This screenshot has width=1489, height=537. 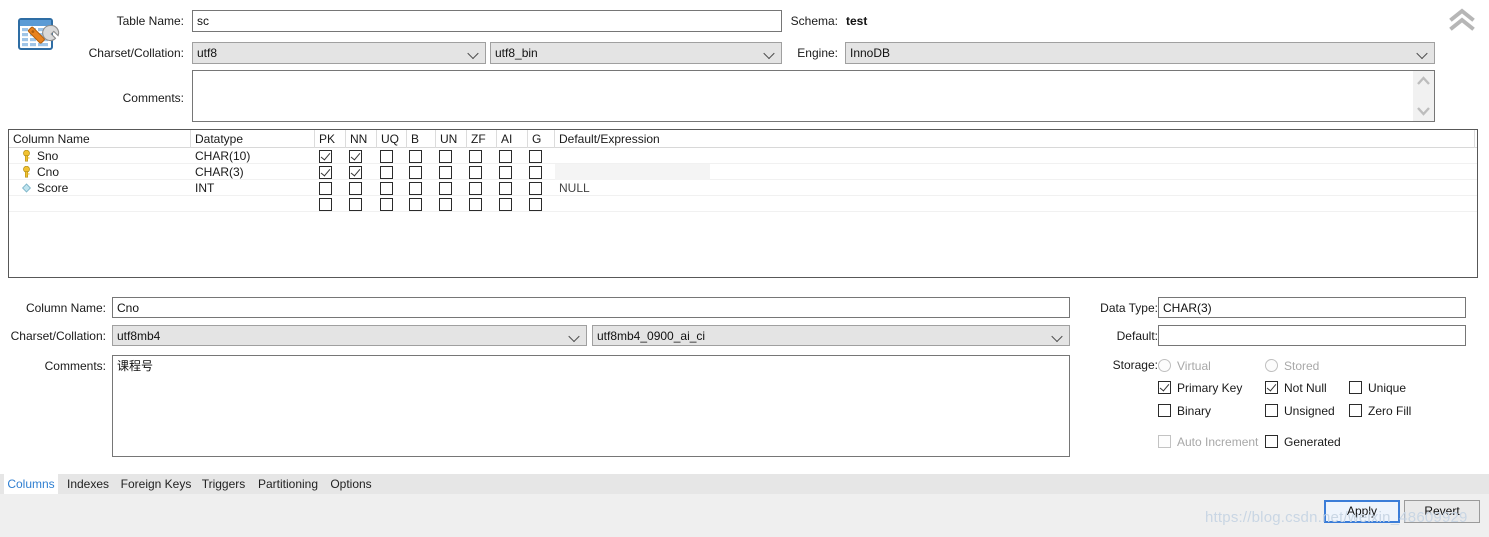 What do you see at coordinates (759, 188) in the screenshot?
I see `default-expression-cell: NULL` at bounding box center [759, 188].